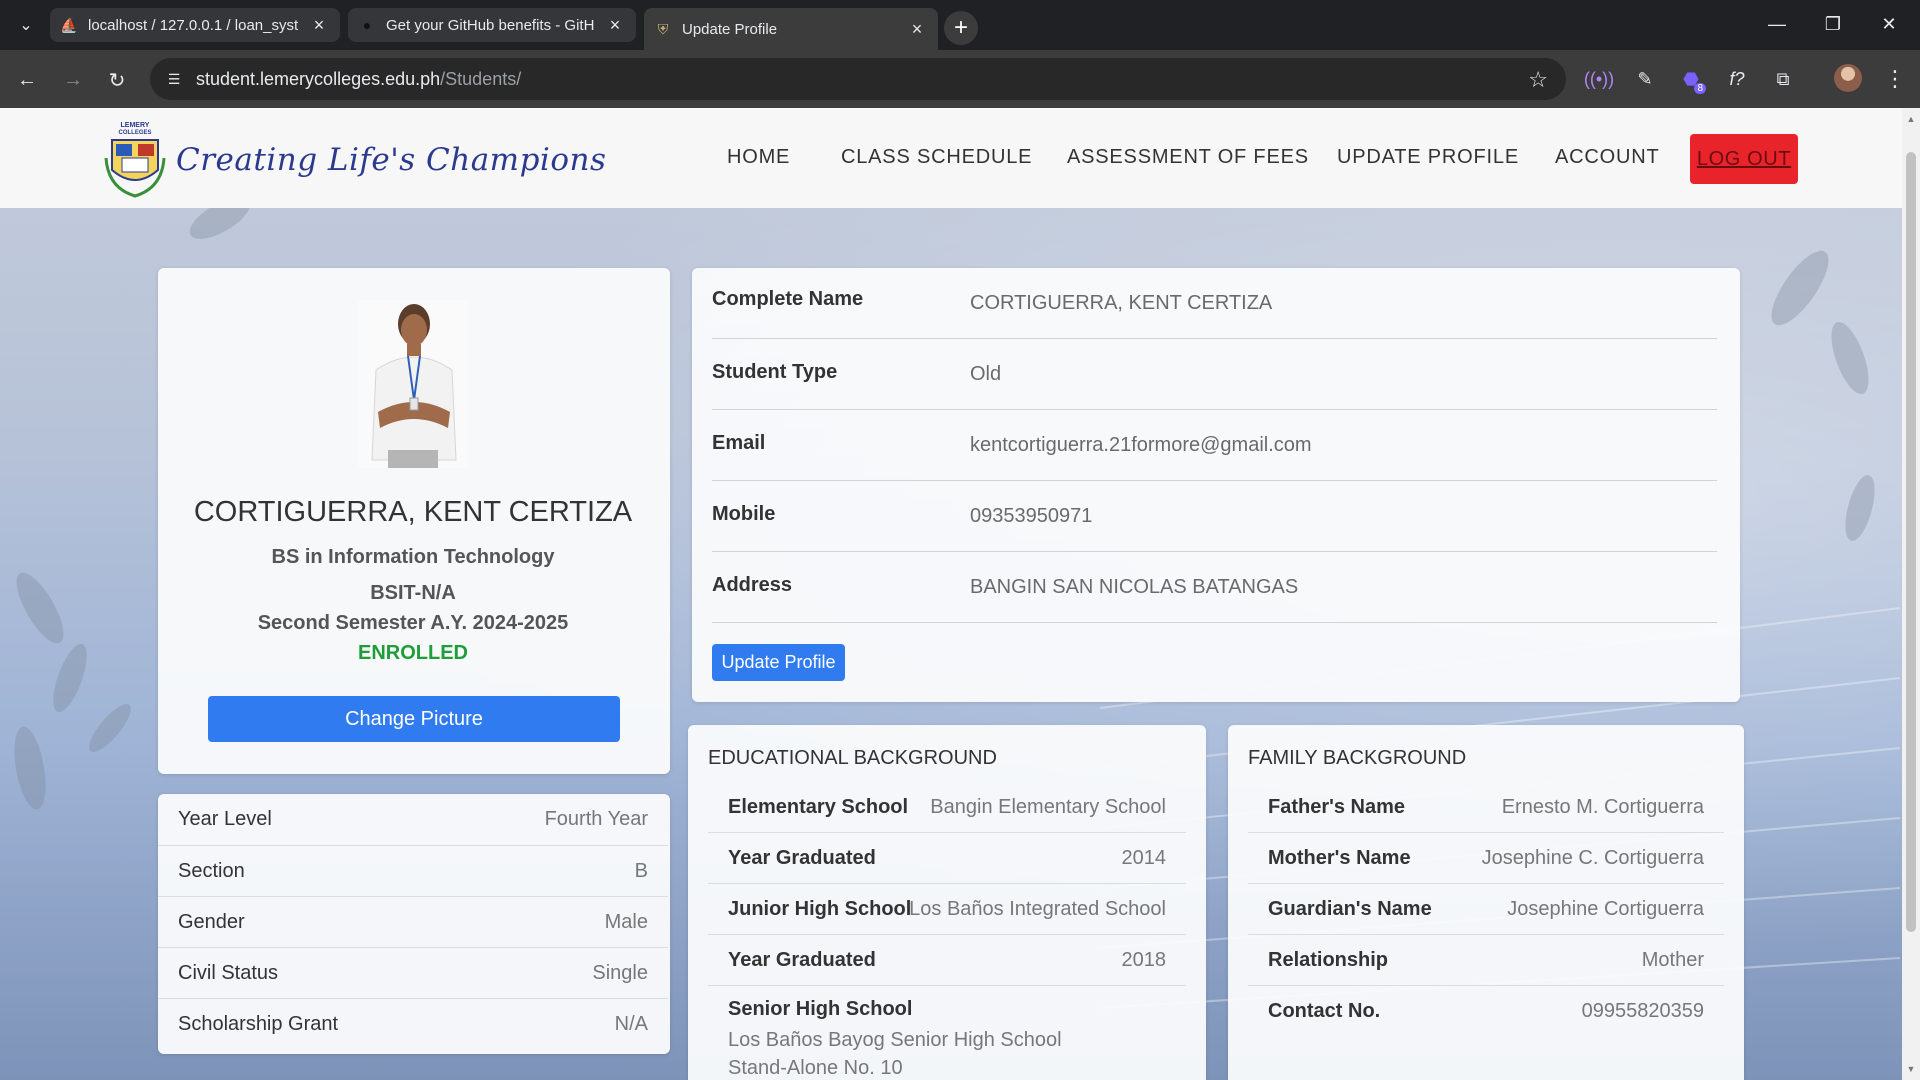 The image size is (1920, 1080). Describe the element at coordinates (195, 25) in the screenshot. I see `tab-phpmyadmin: ⛵ localhost / 127.0.0.1 / loan_syst ×` at that location.